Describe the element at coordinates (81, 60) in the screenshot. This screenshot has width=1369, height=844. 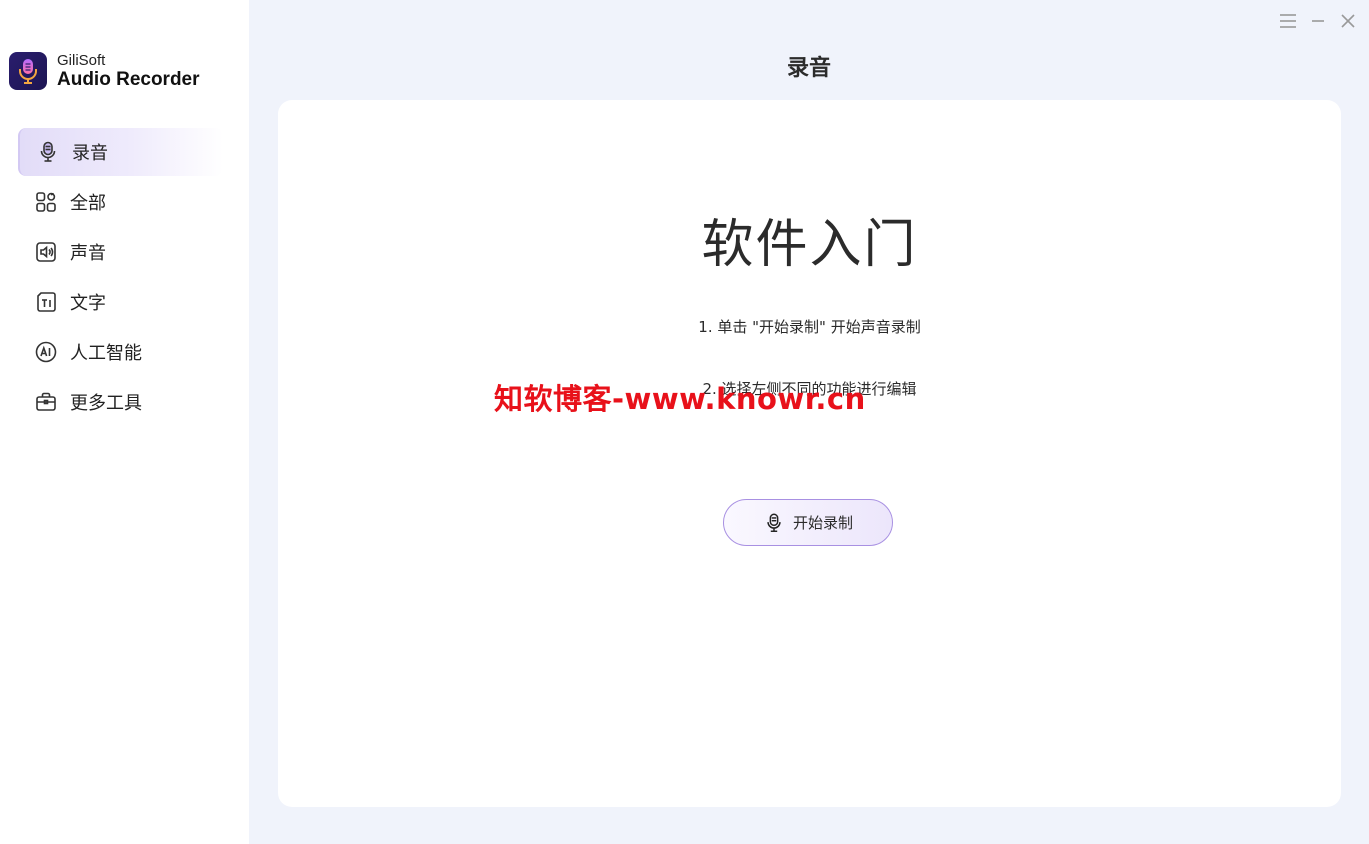
I see `brand-name: GiliSoft` at that location.